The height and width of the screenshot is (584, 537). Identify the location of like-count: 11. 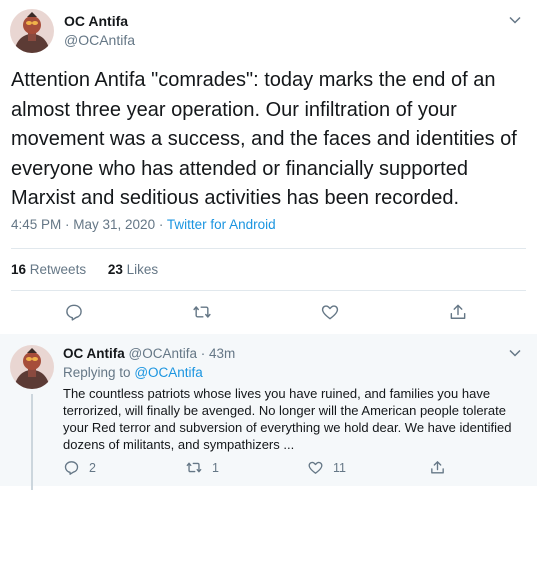
(339, 467).